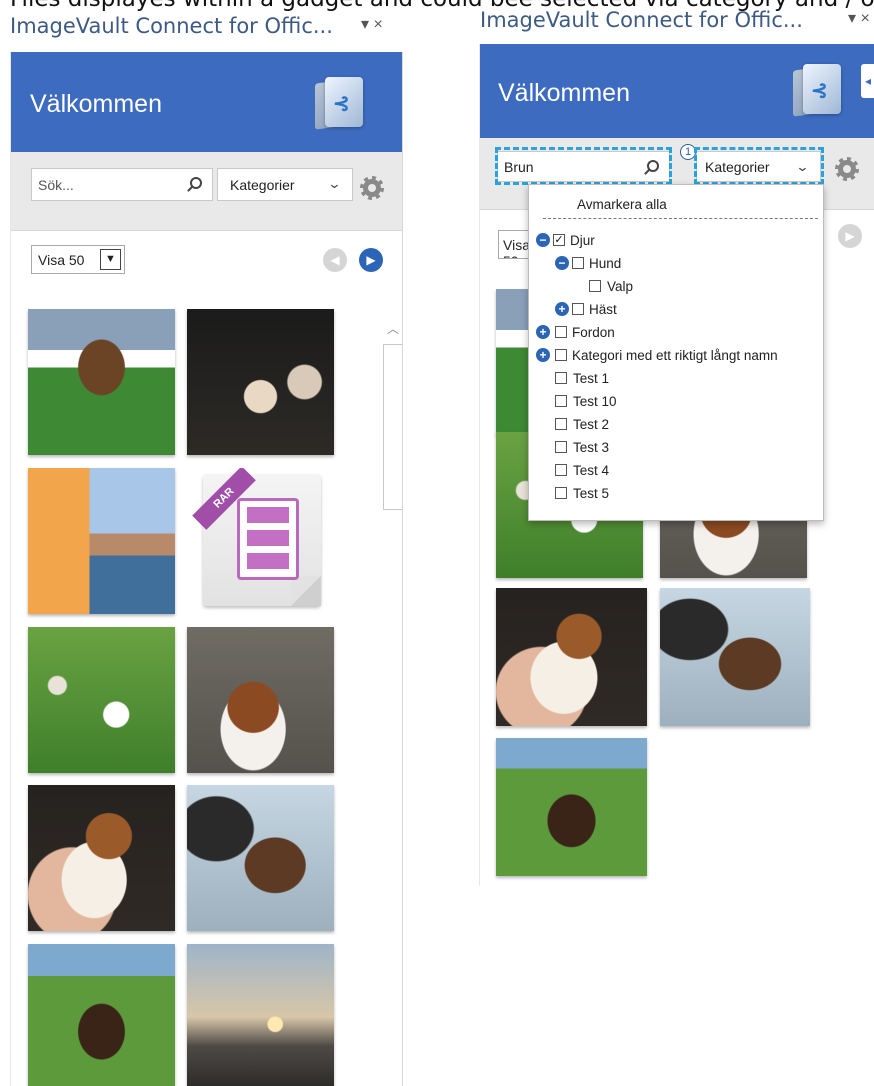 The height and width of the screenshot is (1086, 874). What do you see at coordinates (108, 184) in the screenshot?
I see `search-input` at bounding box center [108, 184].